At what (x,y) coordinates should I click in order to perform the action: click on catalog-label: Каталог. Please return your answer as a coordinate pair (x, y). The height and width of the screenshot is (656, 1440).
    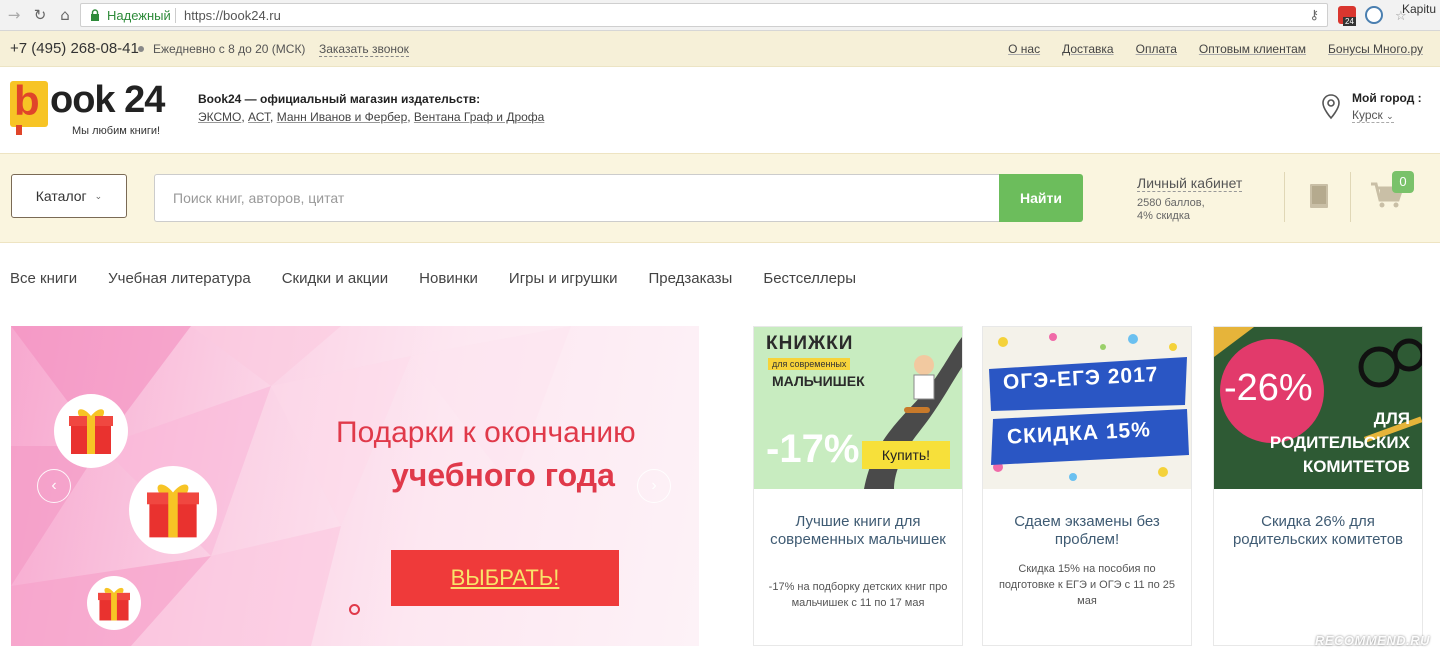
    Looking at the image, I should click on (61, 196).